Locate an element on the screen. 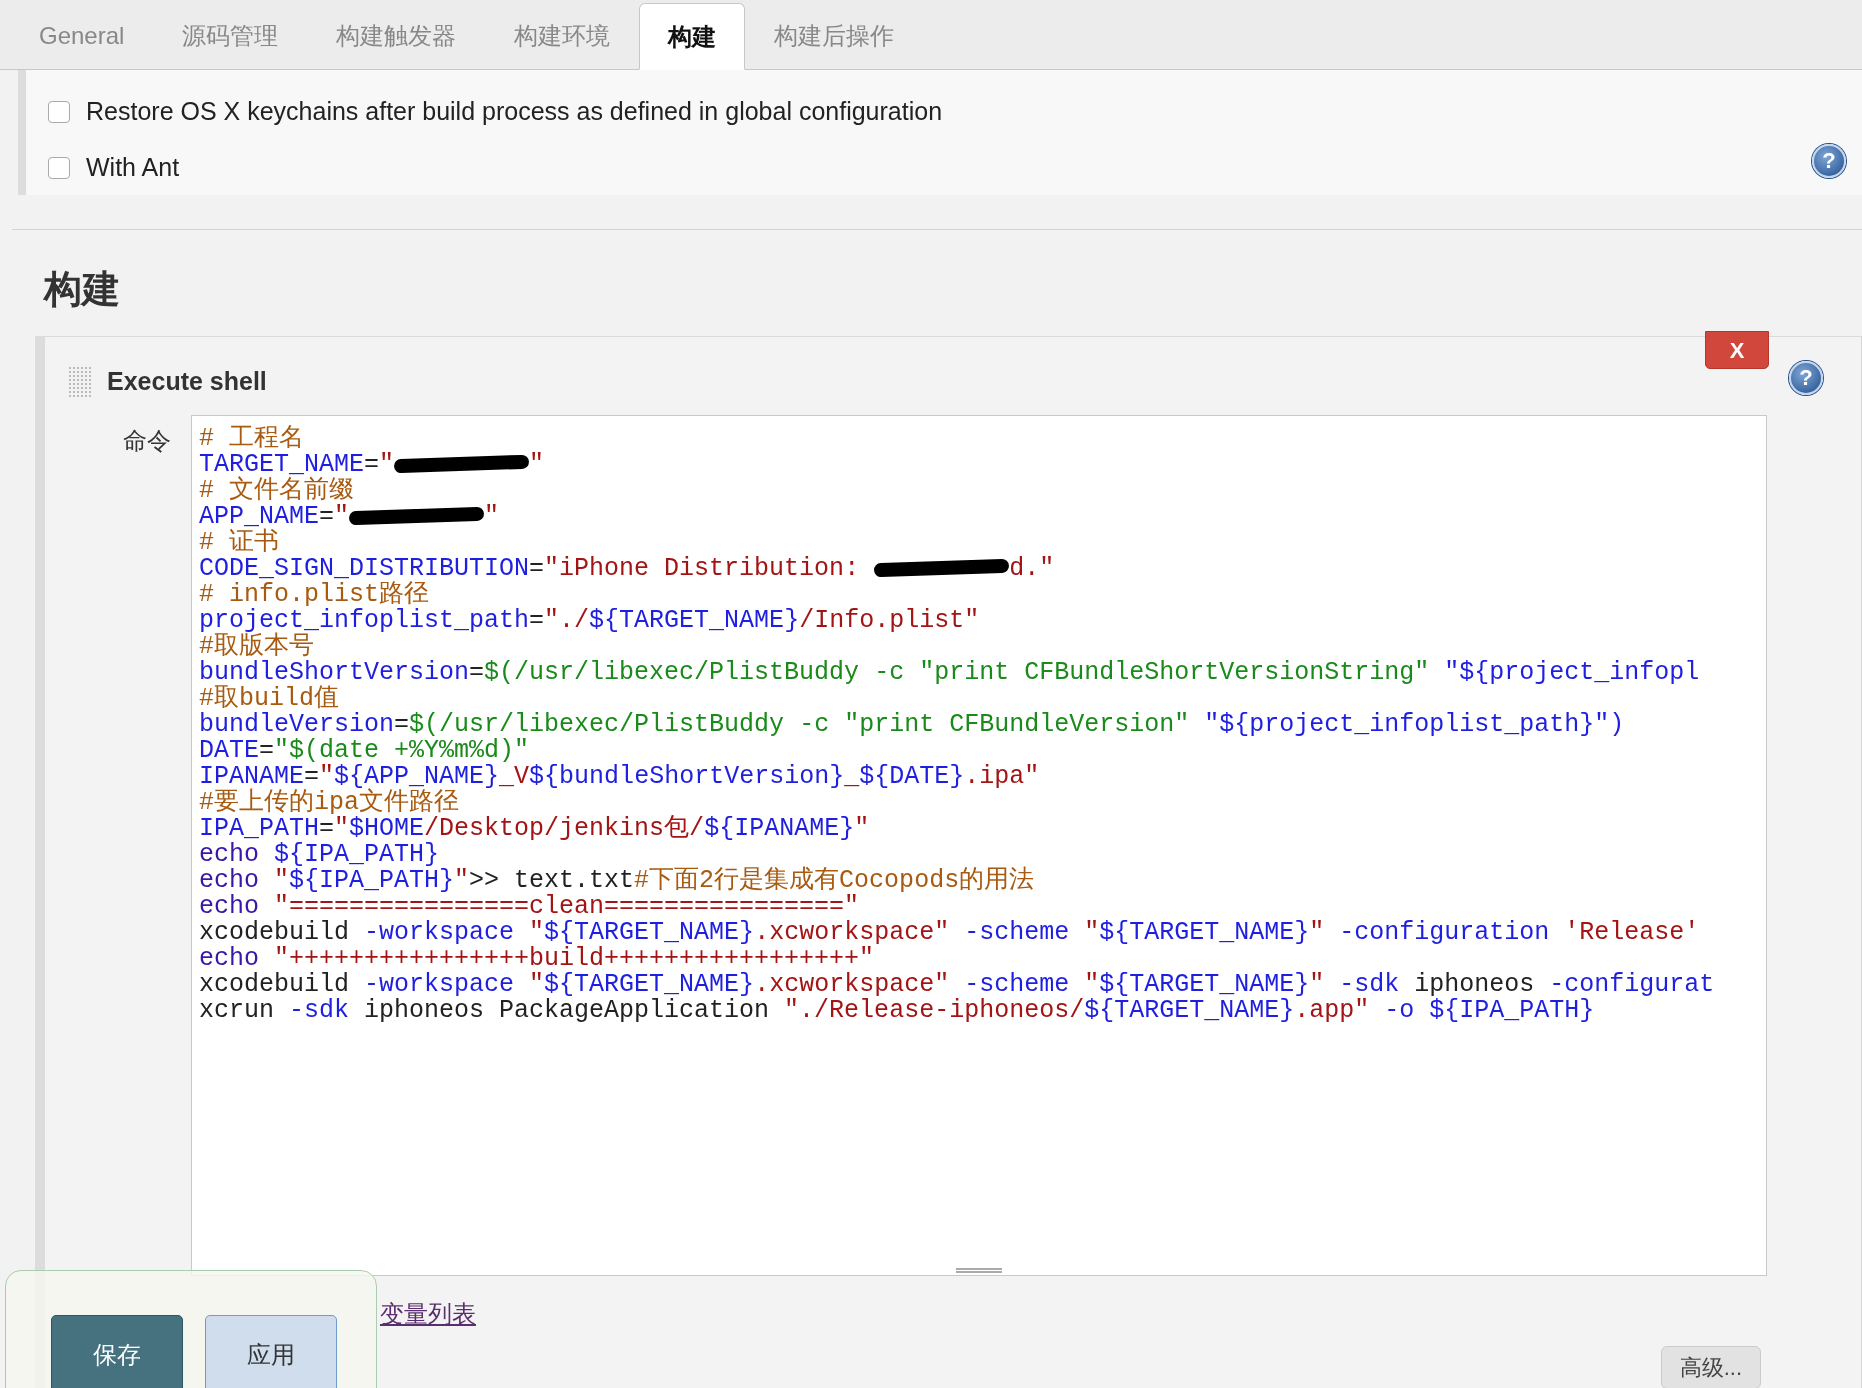 Image resolution: width=1862 pixels, height=1388 pixels. code-line: #取版本号 is located at coordinates (256, 647).